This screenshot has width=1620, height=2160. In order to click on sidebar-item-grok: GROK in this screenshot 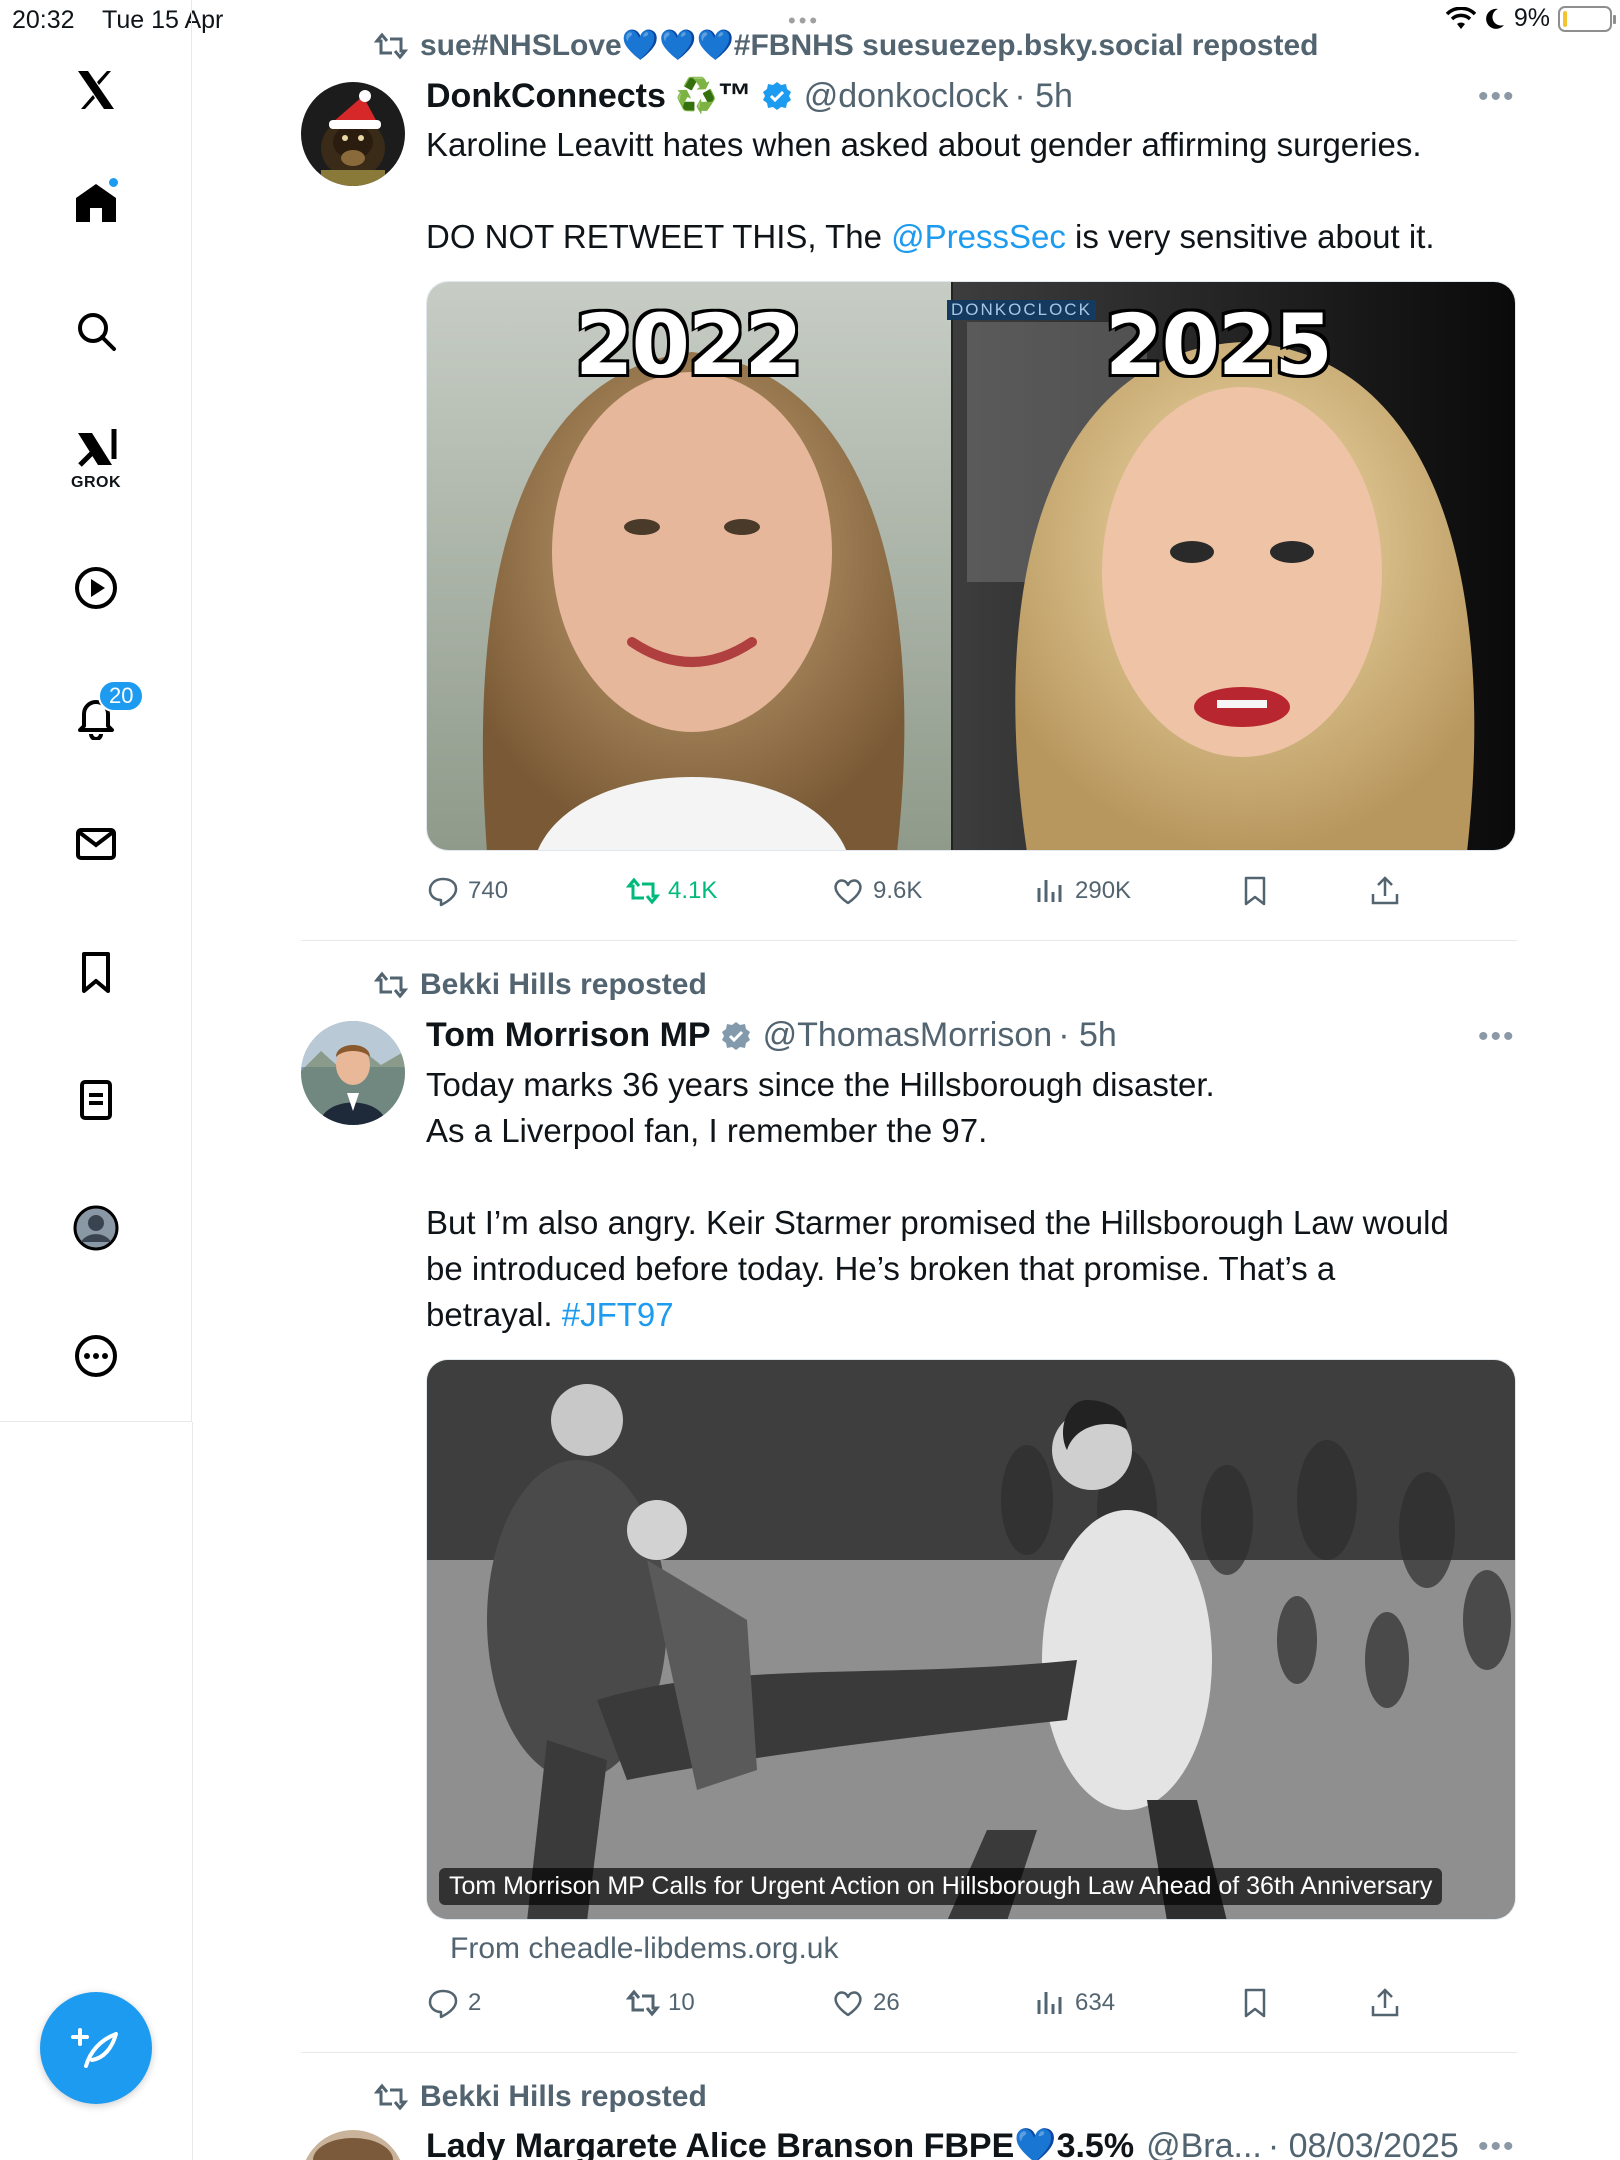, I will do `click(96, 458)`.